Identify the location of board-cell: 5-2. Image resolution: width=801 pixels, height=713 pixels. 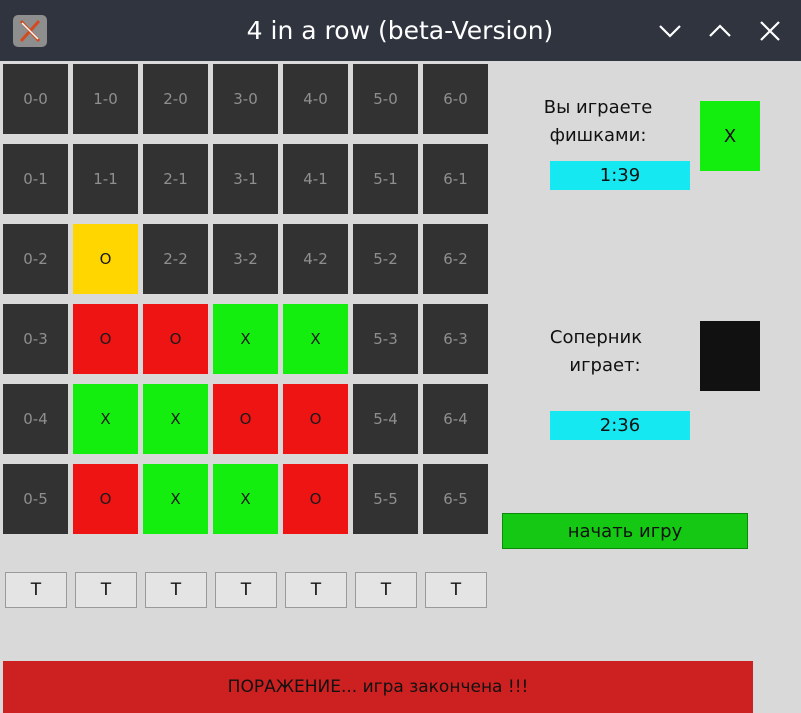
(385, 259).